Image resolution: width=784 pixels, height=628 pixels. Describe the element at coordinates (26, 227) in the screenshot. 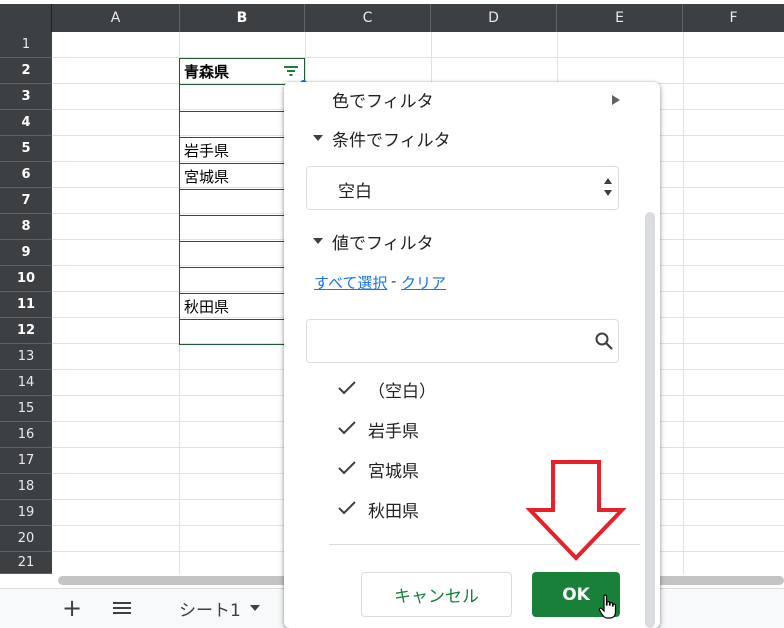

I see `row-header-8: 8` at that location.